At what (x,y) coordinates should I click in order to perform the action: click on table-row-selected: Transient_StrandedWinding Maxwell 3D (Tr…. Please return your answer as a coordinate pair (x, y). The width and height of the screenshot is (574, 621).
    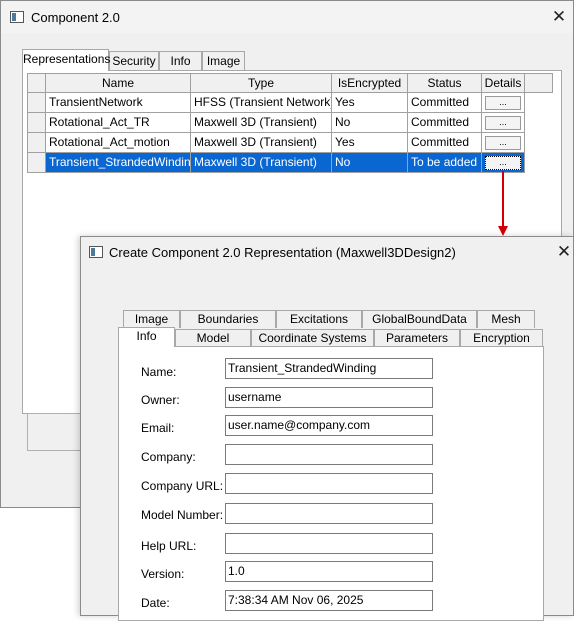
    Looking at the image, I should click on (276, 163).